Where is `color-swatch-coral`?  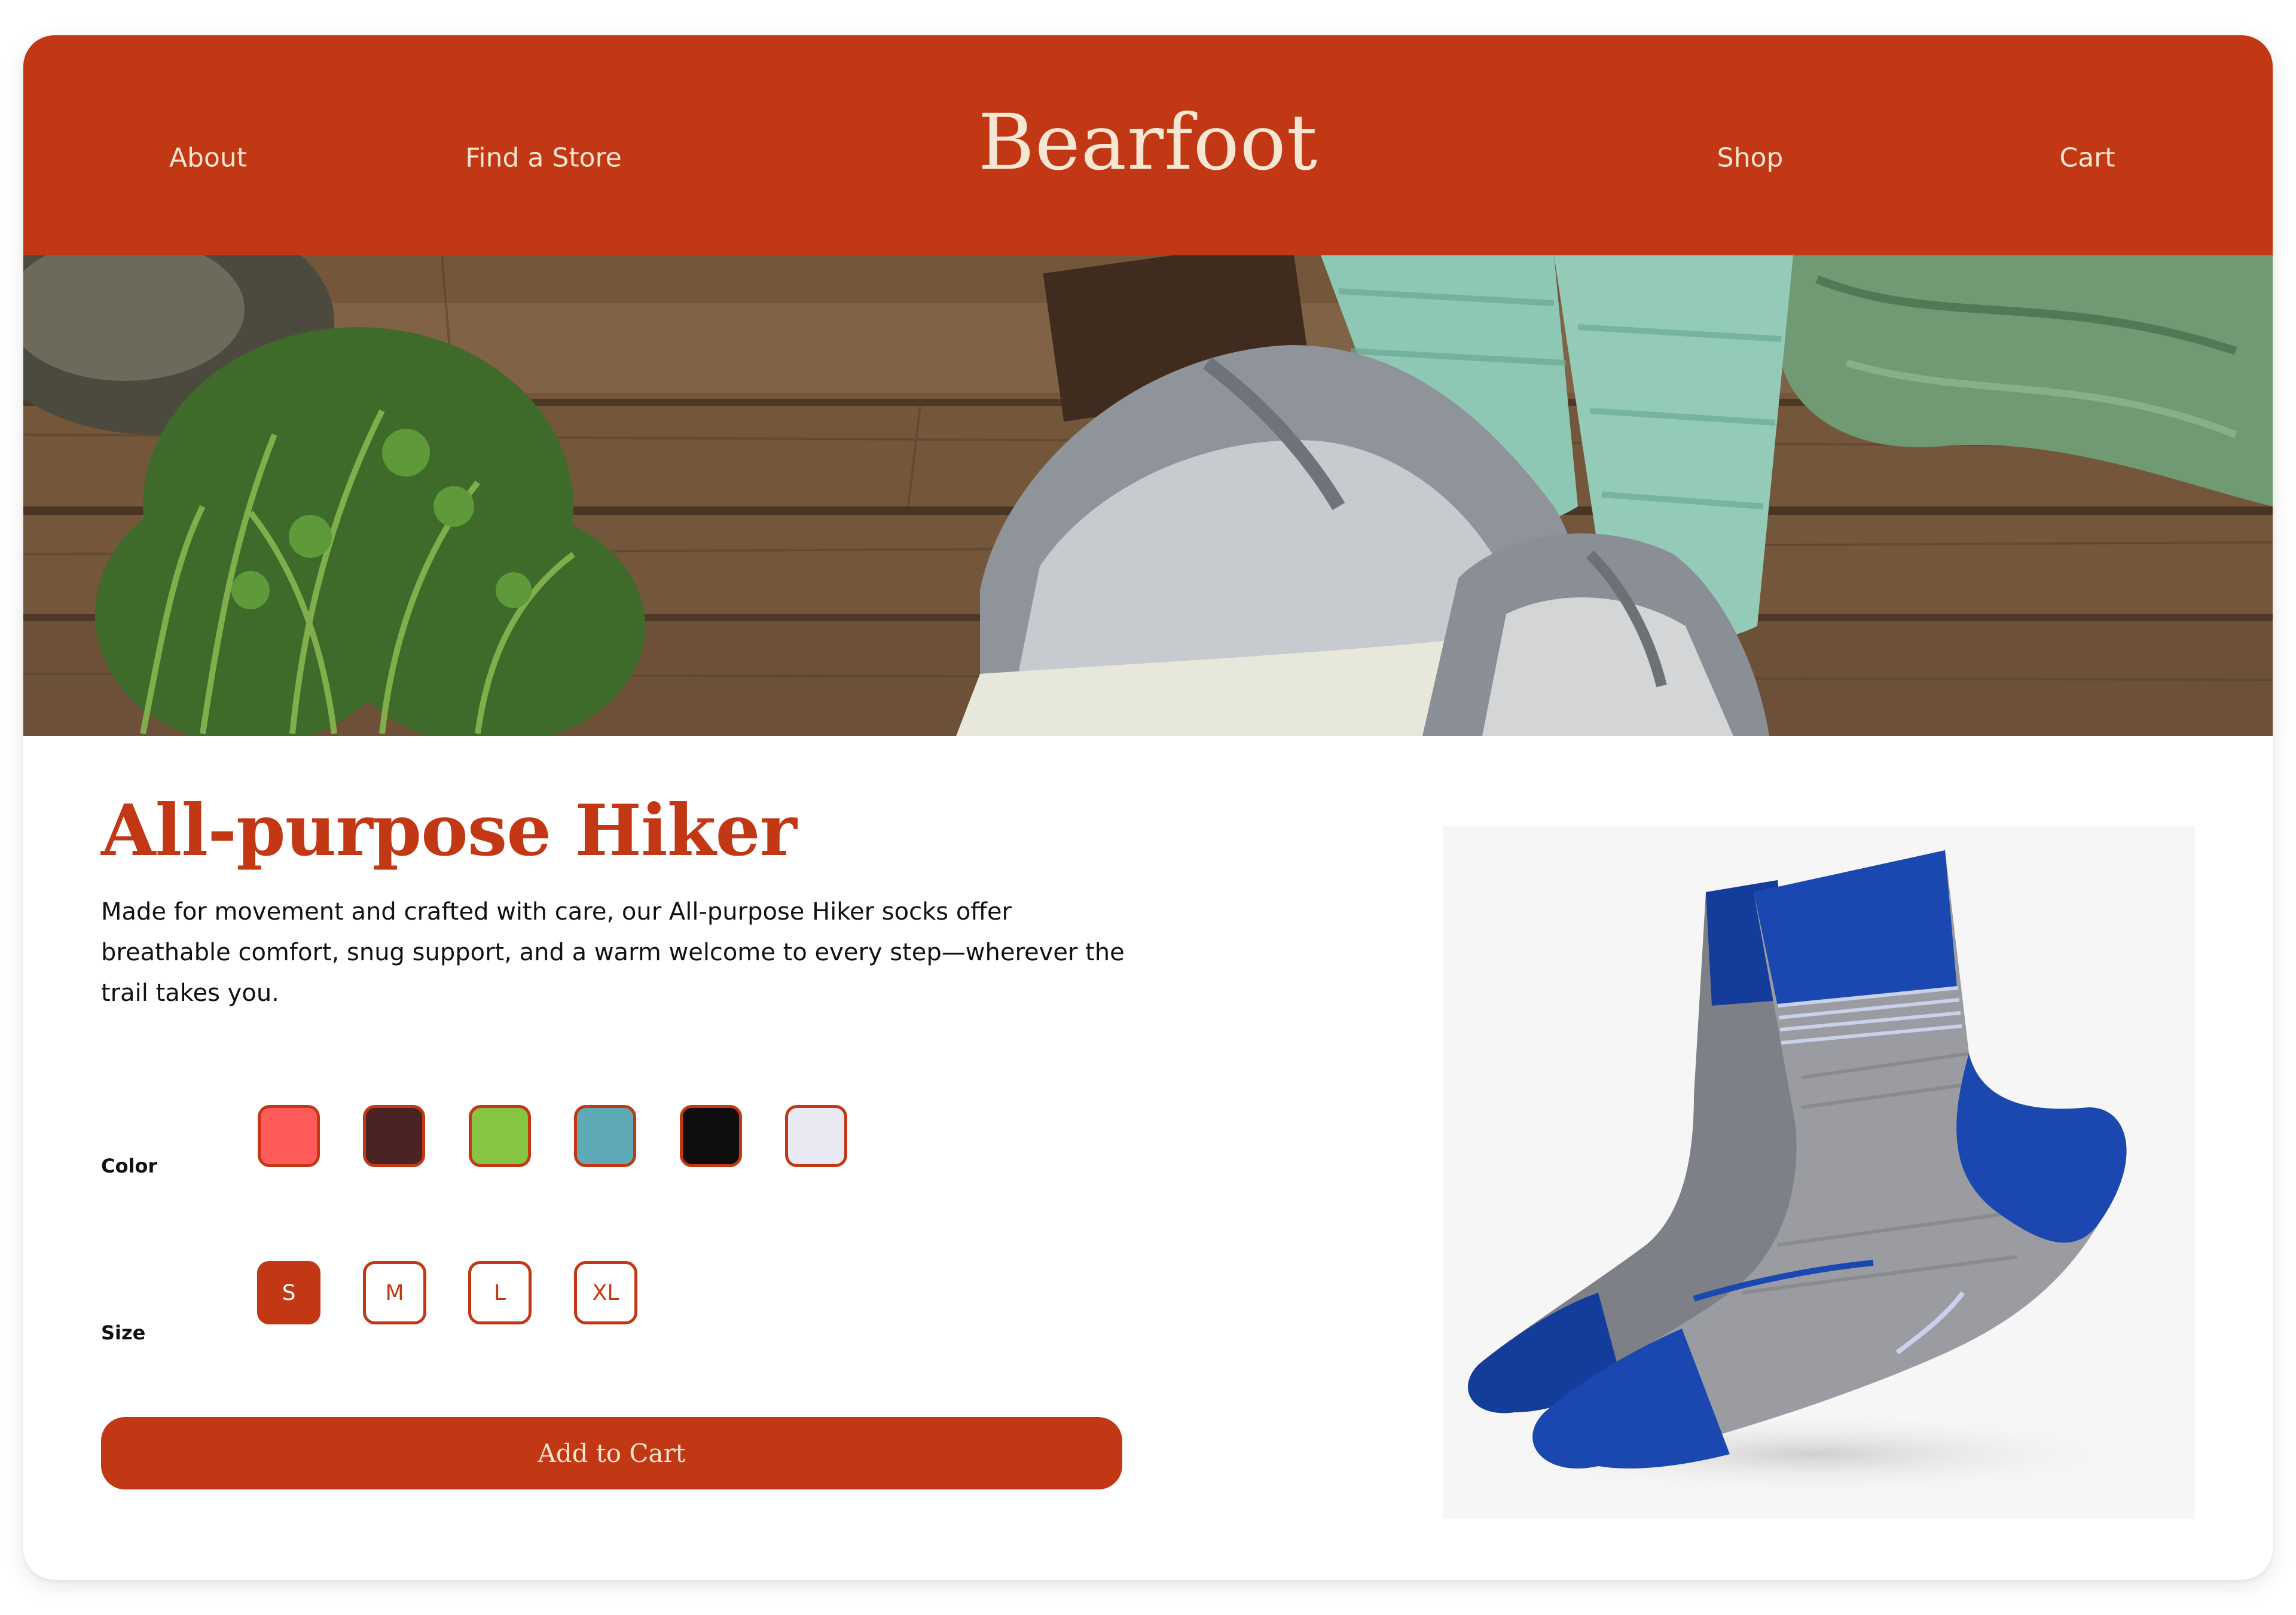 color-swatch-coral is located at coordinates (289, 1136).